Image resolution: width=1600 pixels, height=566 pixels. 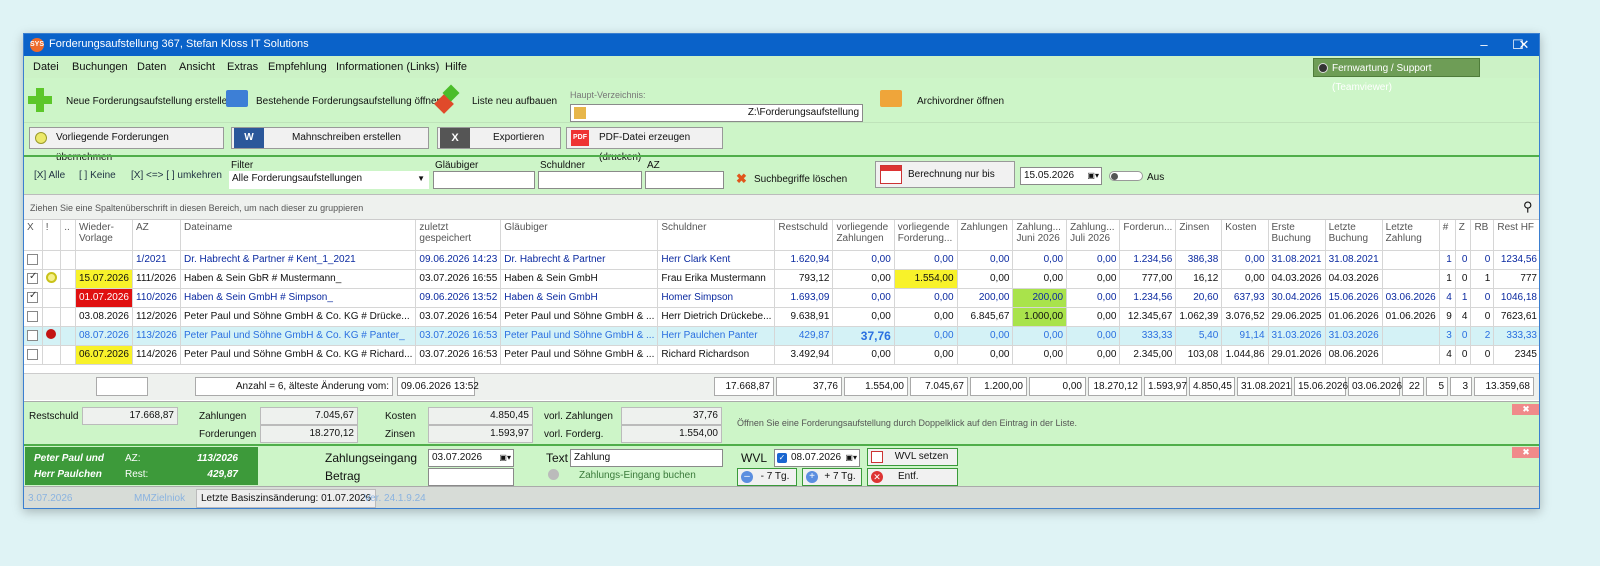 What do you see at coordinates (782, 458) in the screenshot?
I see `wvl-checkbox: ✓` at bounding box center [782, 458].